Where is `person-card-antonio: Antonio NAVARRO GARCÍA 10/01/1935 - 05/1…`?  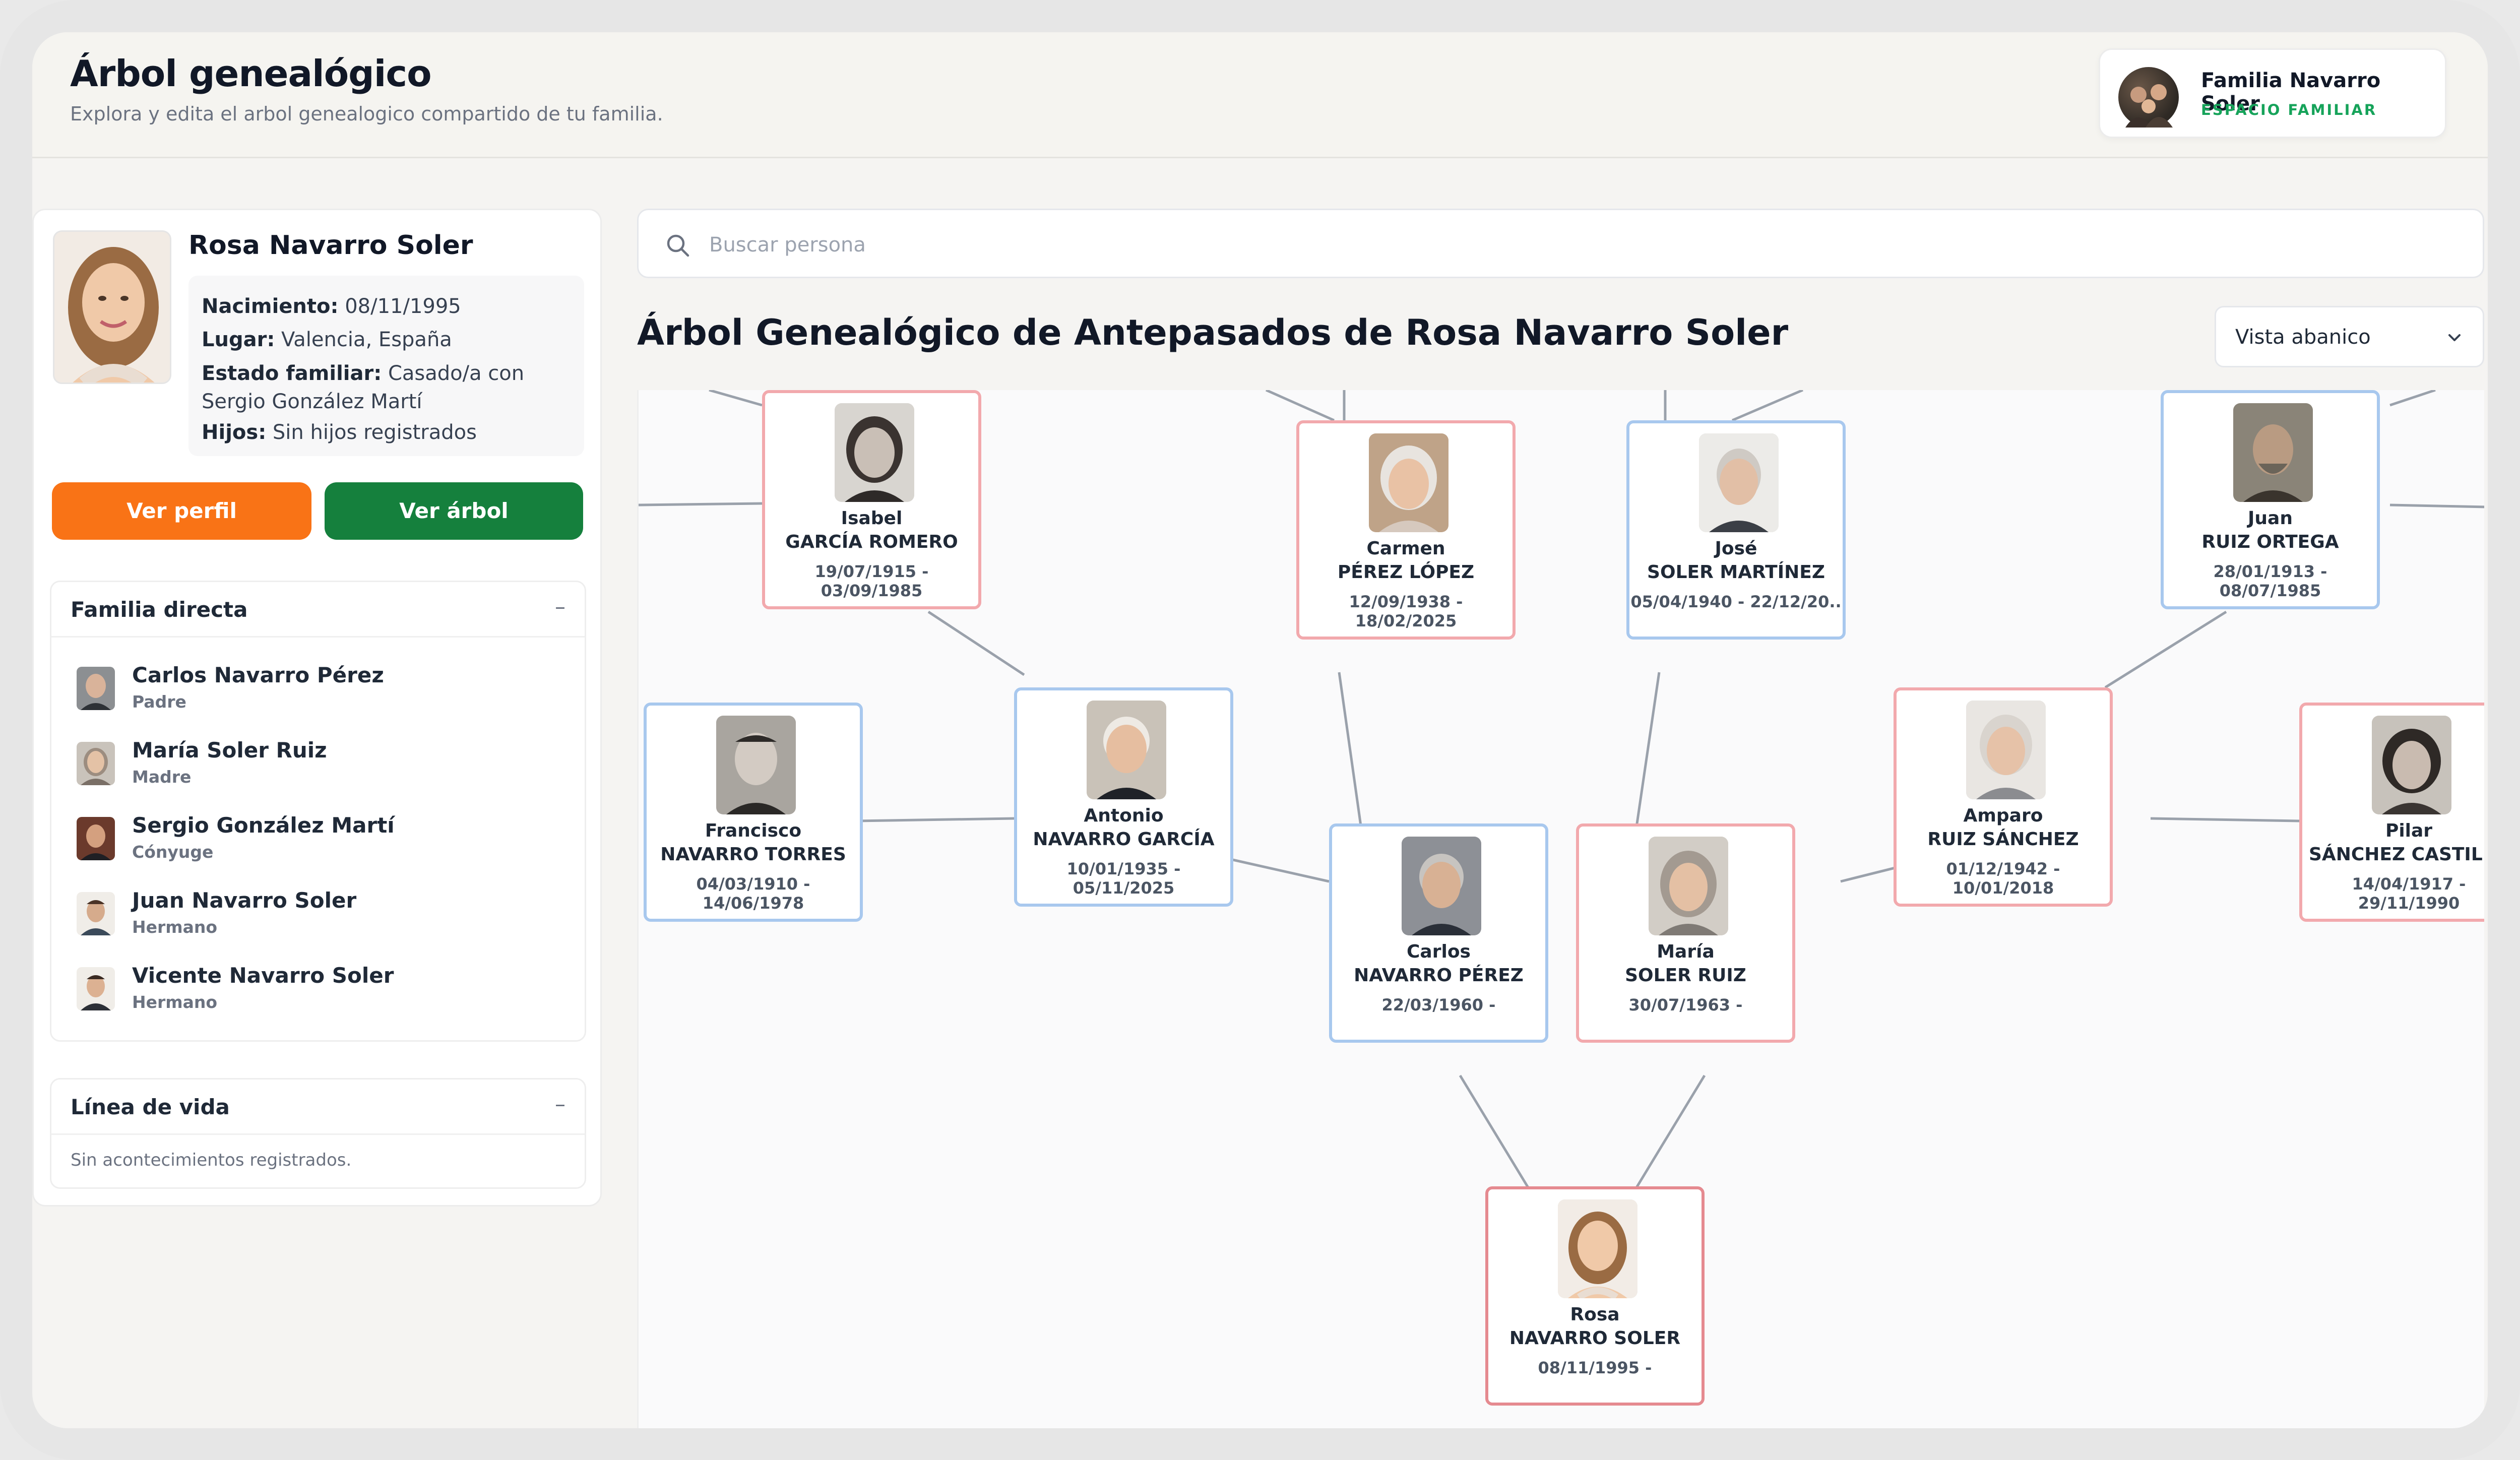
person-card-antonio: Antonio NAVARRO GARCÍA 10/01/1935 - 05/1… is located at coordinates (1123, 797).